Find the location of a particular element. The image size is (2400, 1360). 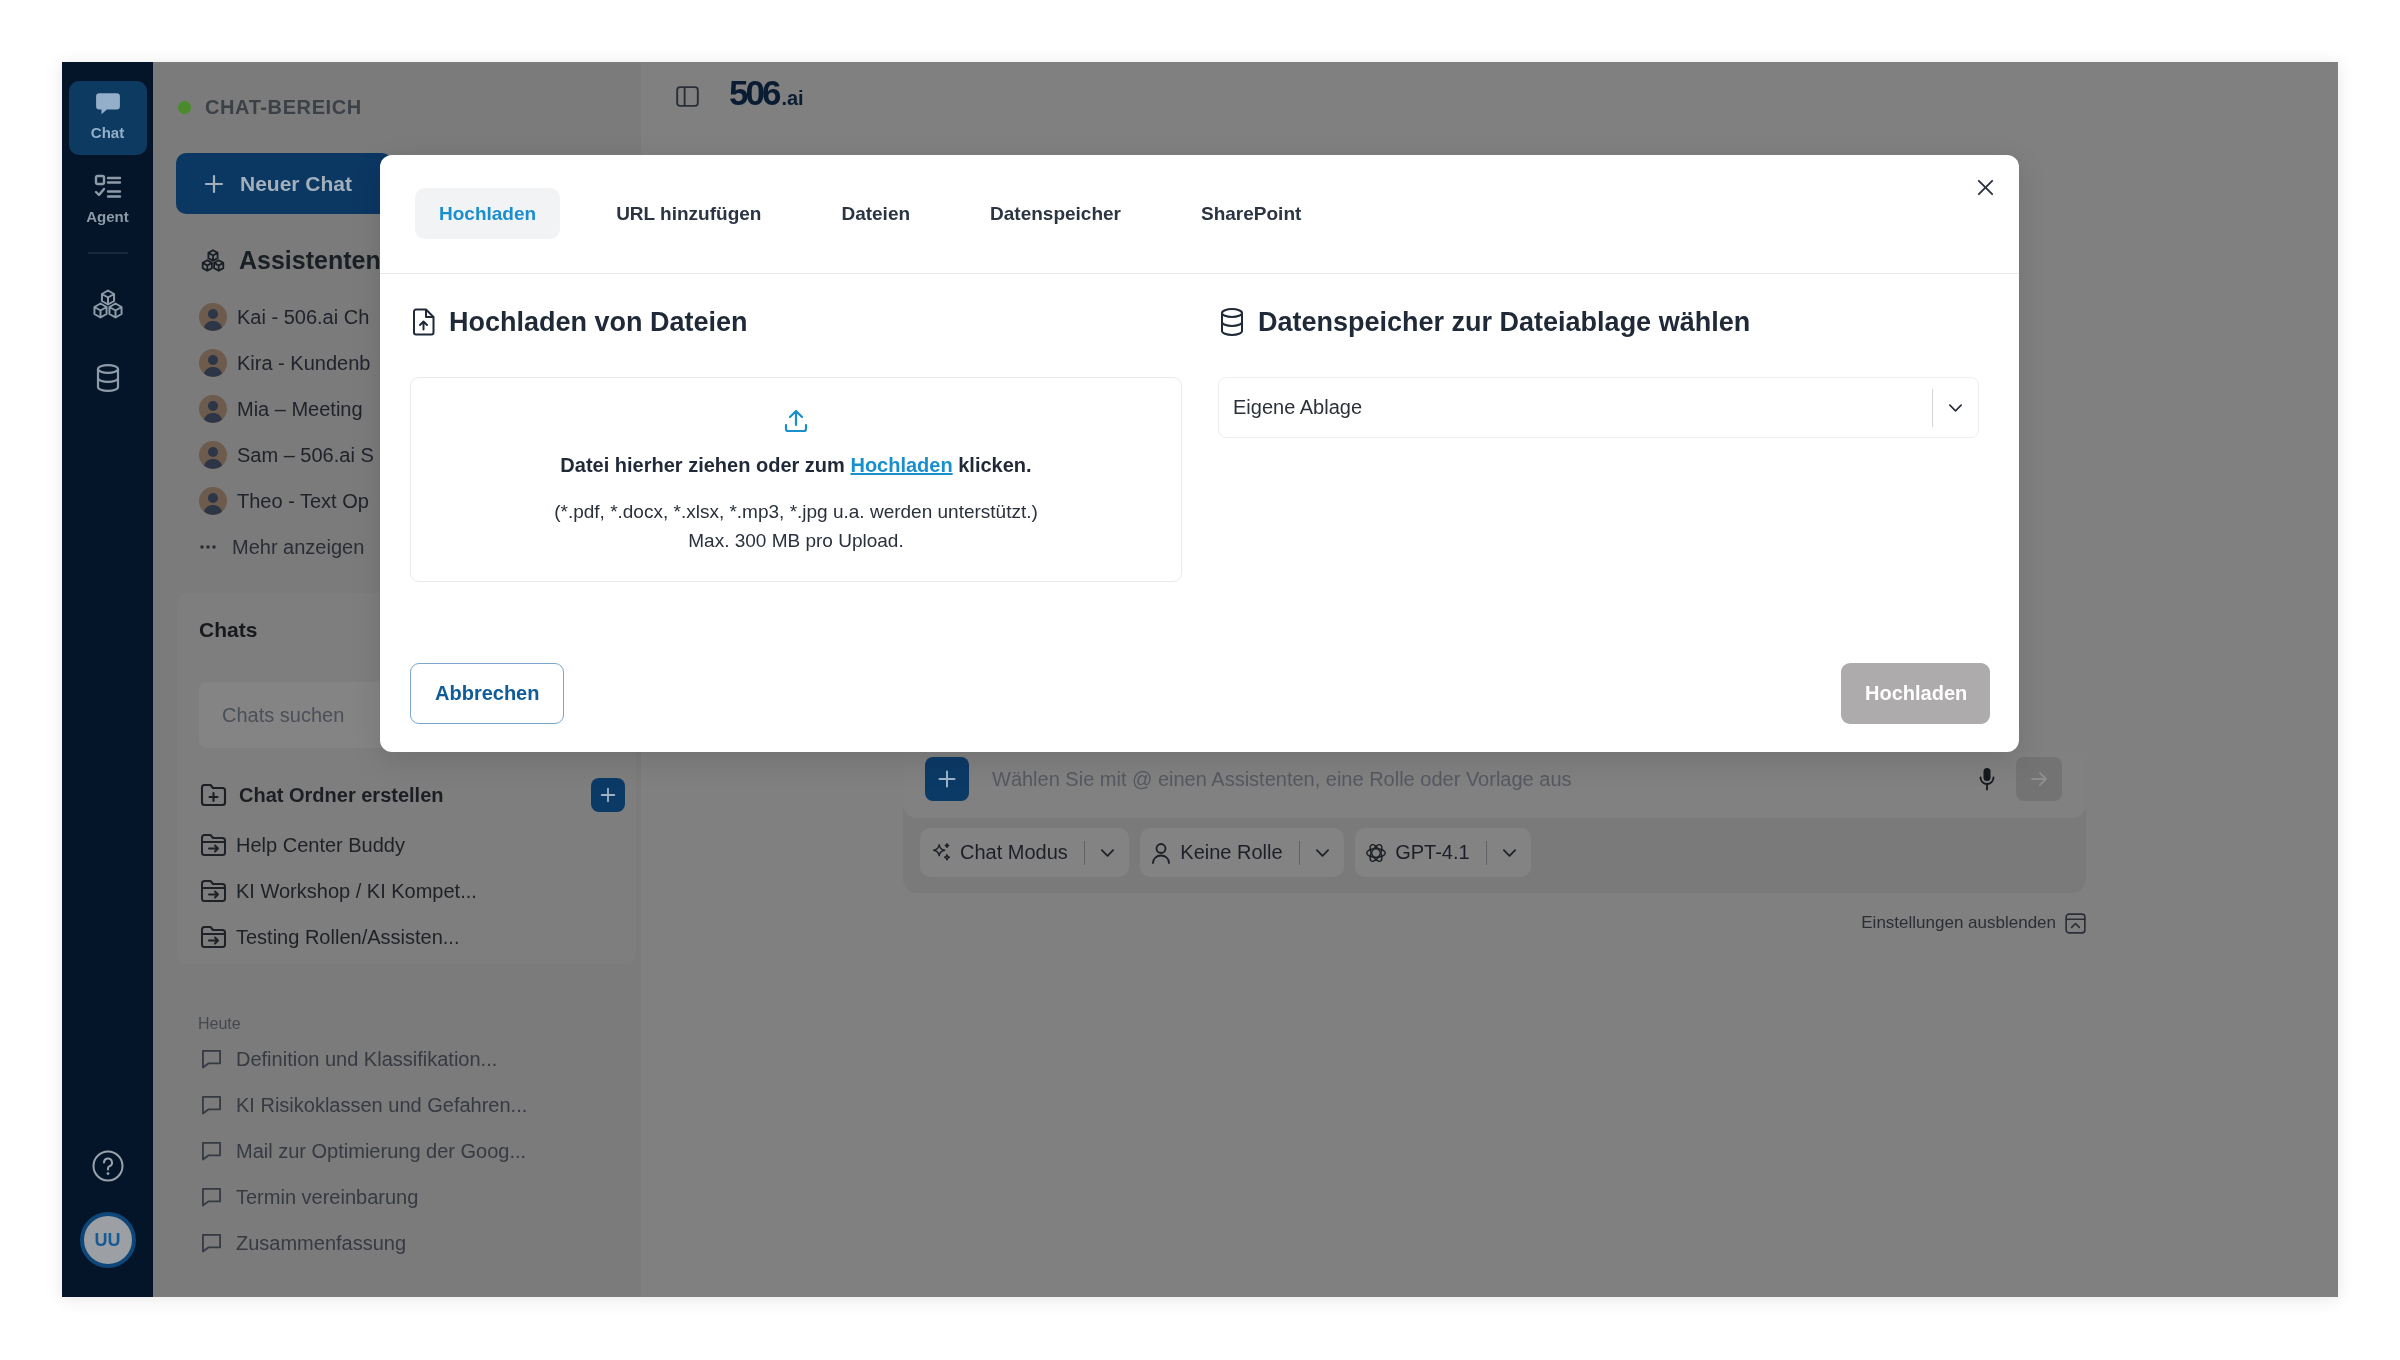

model-dropdown: GPT-4.1 is located at coordinates (1443, 852).